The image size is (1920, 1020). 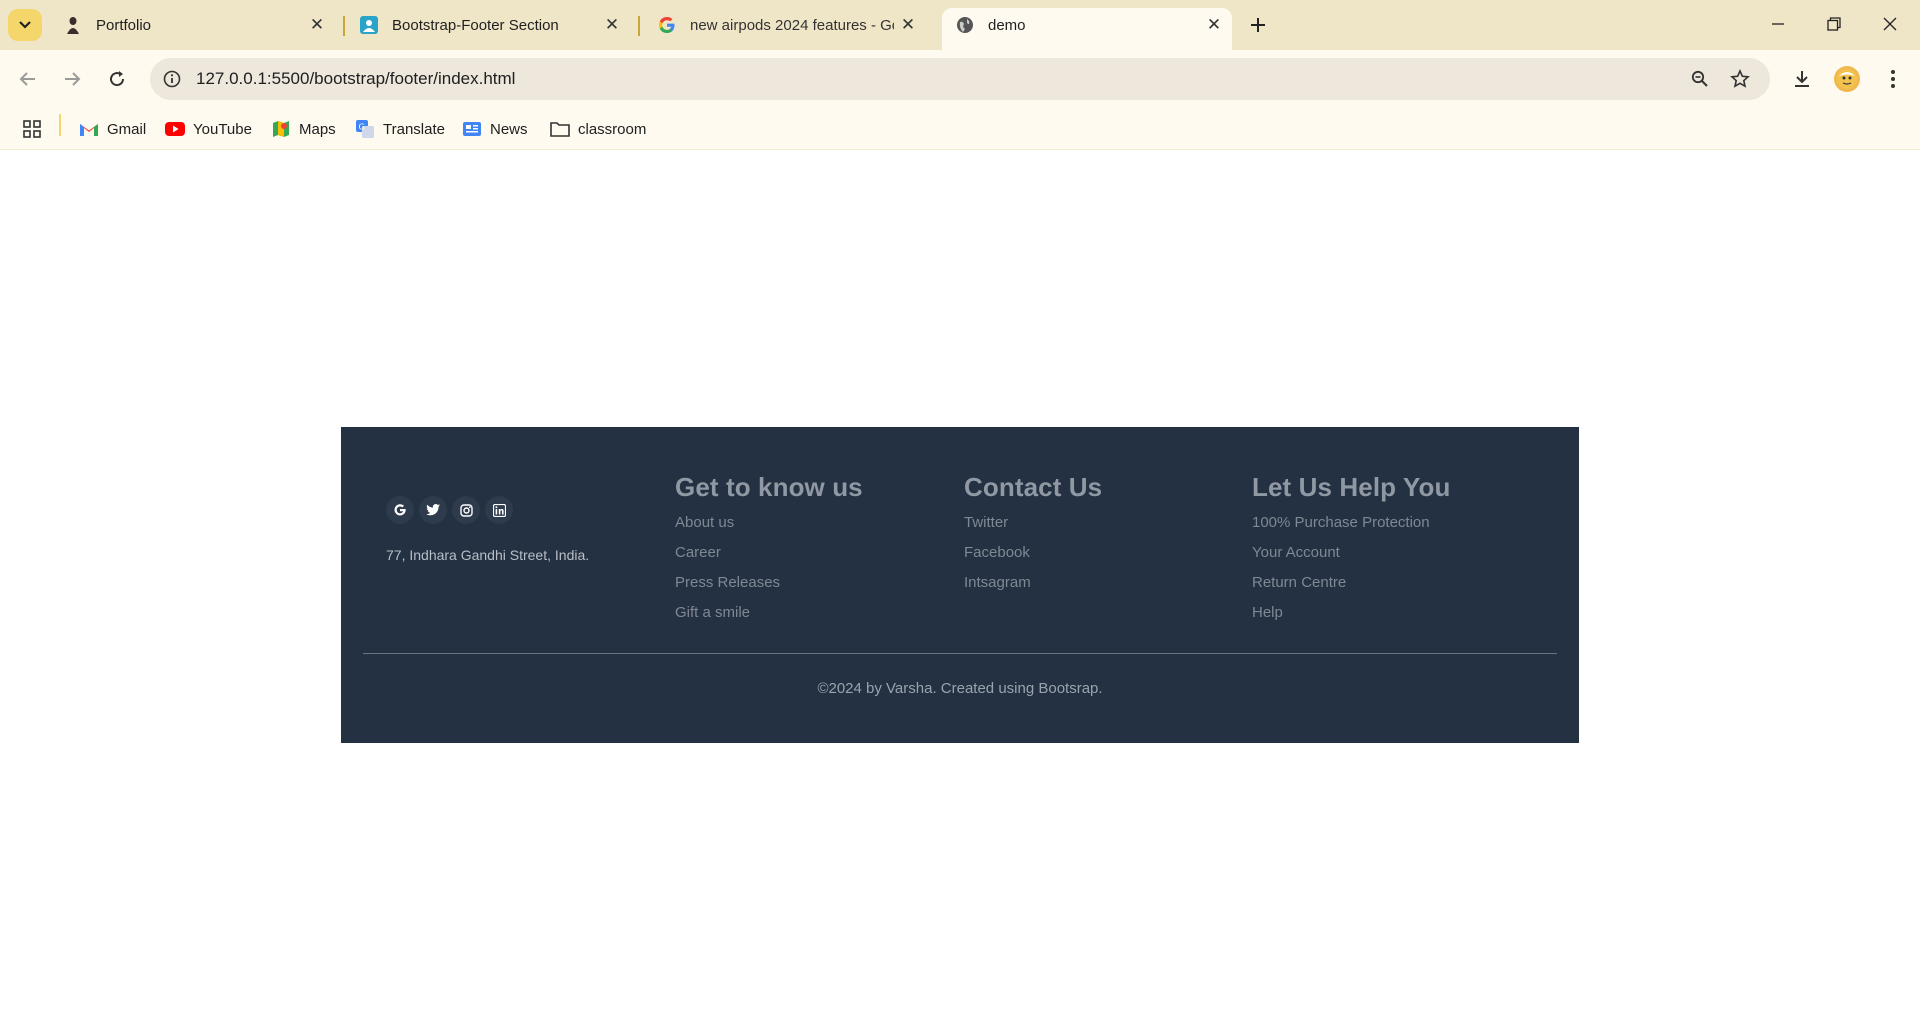 I want to click on minimize-button, so click(x=1778, y=24).